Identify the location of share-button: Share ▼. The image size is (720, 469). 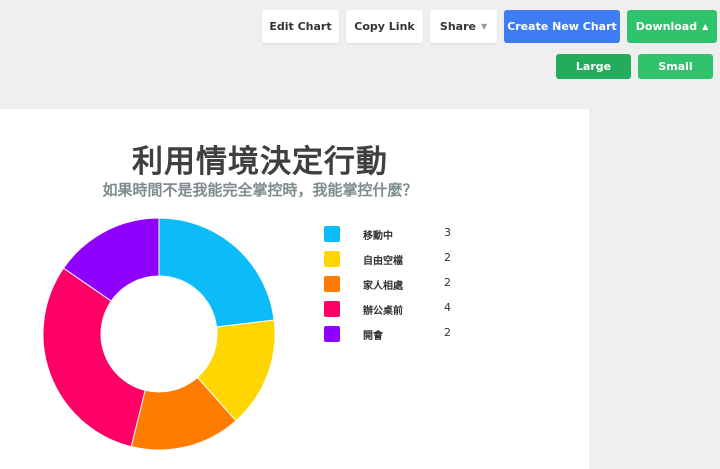
(463, 26).